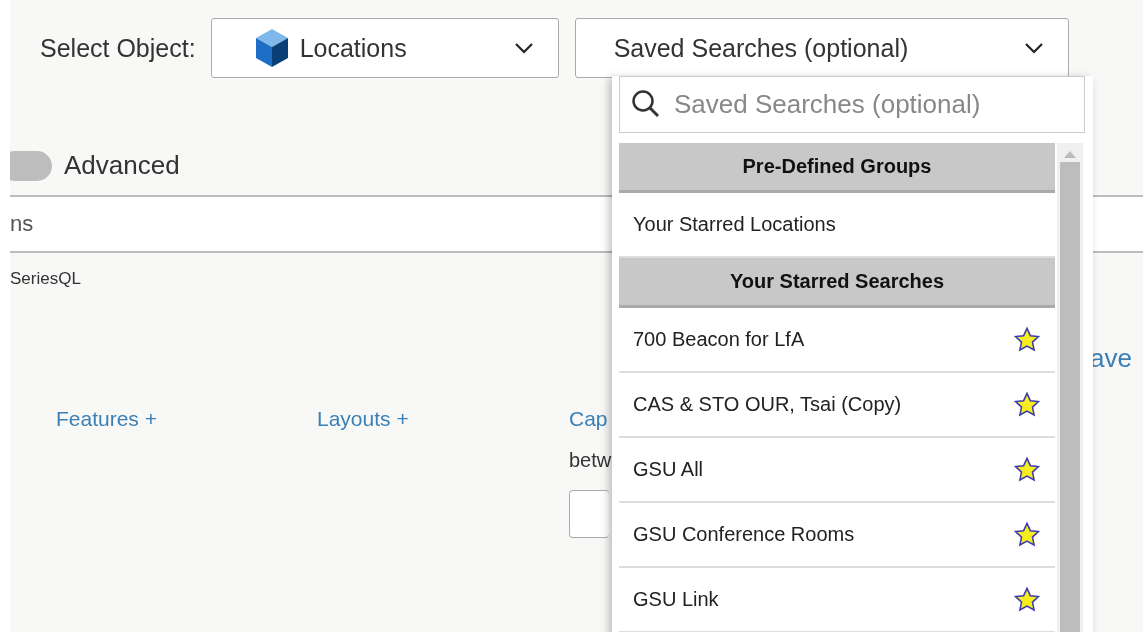 The width and height of the screenshot is (1143, 632). I want to click on toggle-label: Advanced, so click(122, 165).